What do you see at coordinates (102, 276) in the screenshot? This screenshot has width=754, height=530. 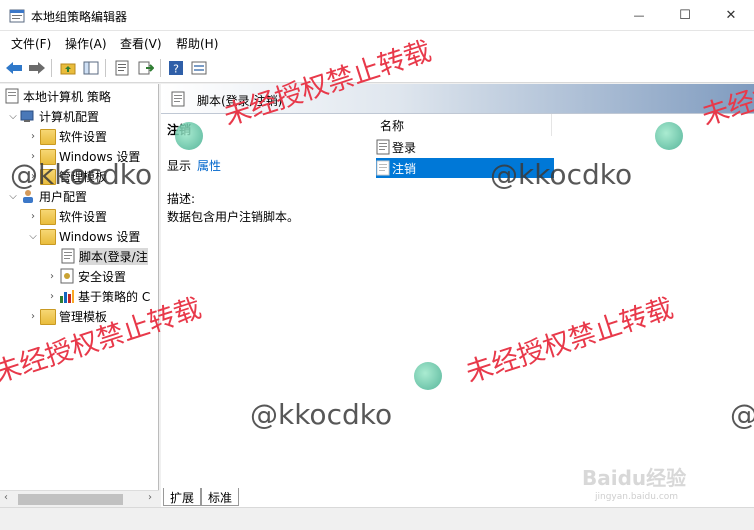 I see `tree-label: 安全设置` at bounding box center [102, 276].